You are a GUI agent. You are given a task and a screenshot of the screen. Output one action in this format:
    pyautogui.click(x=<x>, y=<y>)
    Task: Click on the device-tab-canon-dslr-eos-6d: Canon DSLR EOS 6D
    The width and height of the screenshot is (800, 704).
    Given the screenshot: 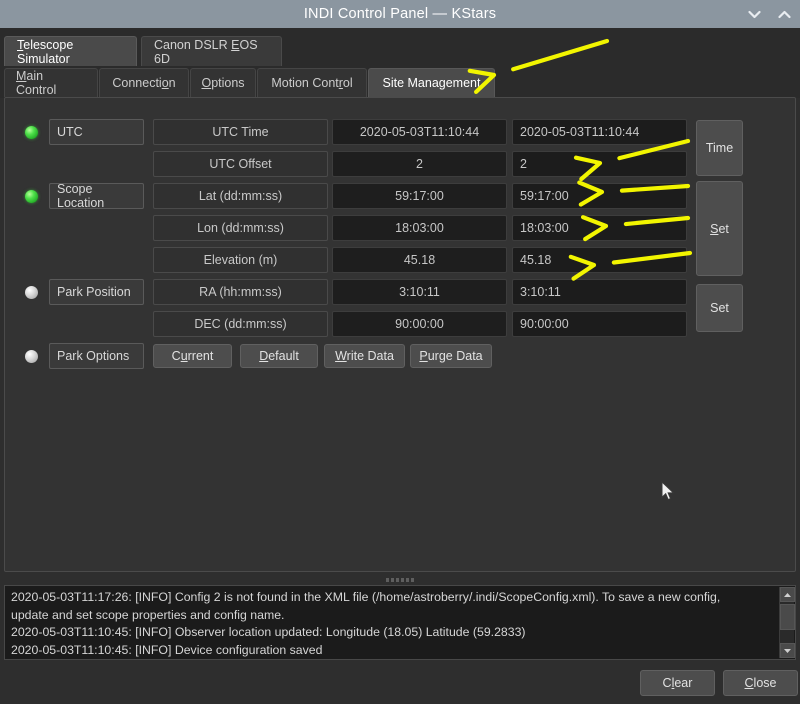 What is the action you would take?
    pyautogui.click(x=211, y=51)
    